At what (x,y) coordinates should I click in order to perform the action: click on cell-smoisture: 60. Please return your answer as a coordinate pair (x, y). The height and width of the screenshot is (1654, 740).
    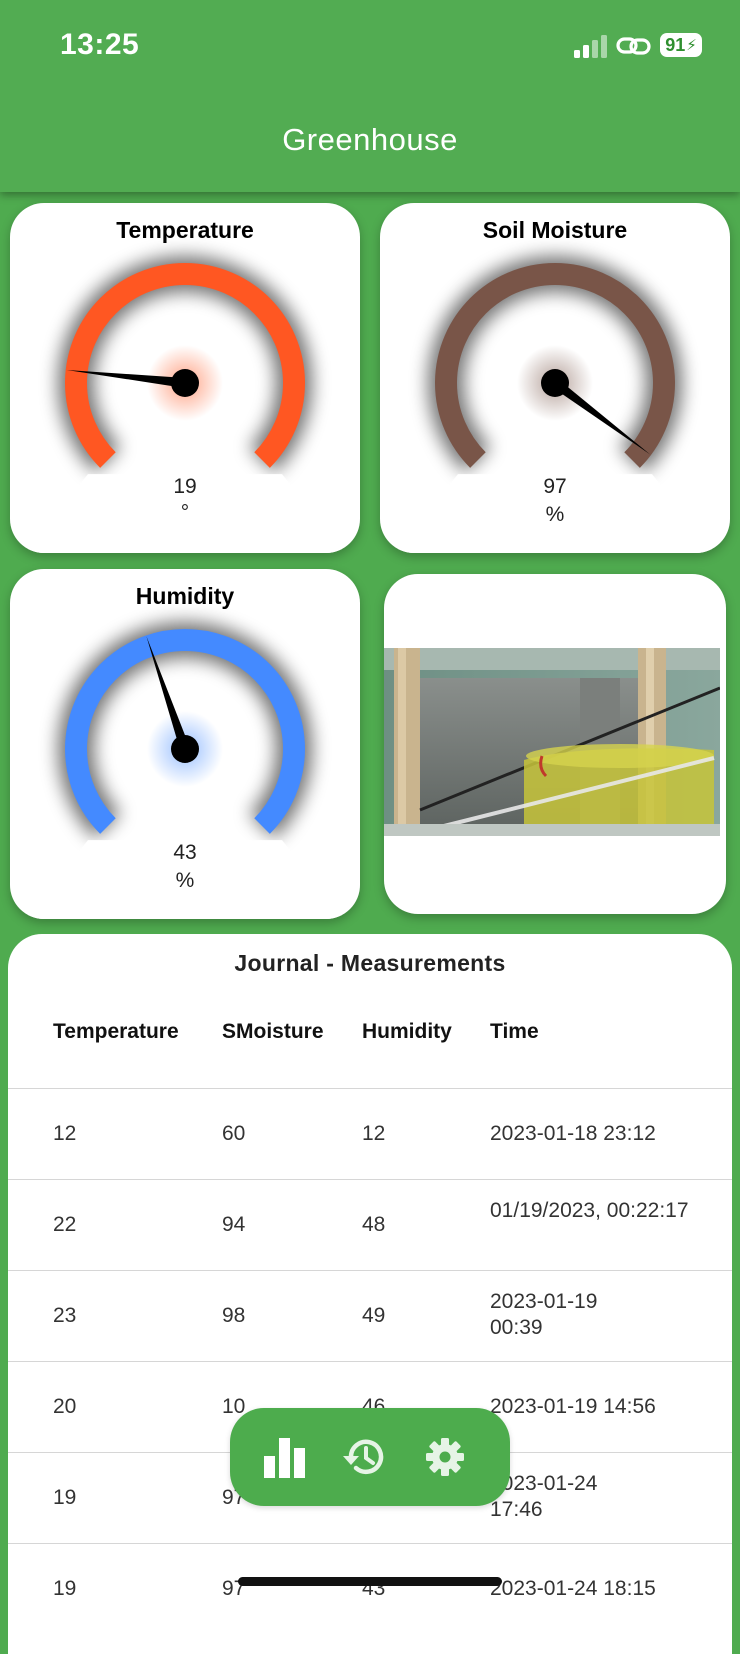
    Looking at the image, I should click on (234, 1133).